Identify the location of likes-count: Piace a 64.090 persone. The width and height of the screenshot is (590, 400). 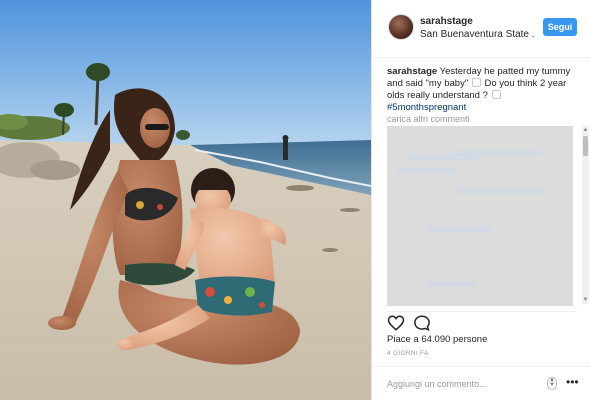
(437, 339).